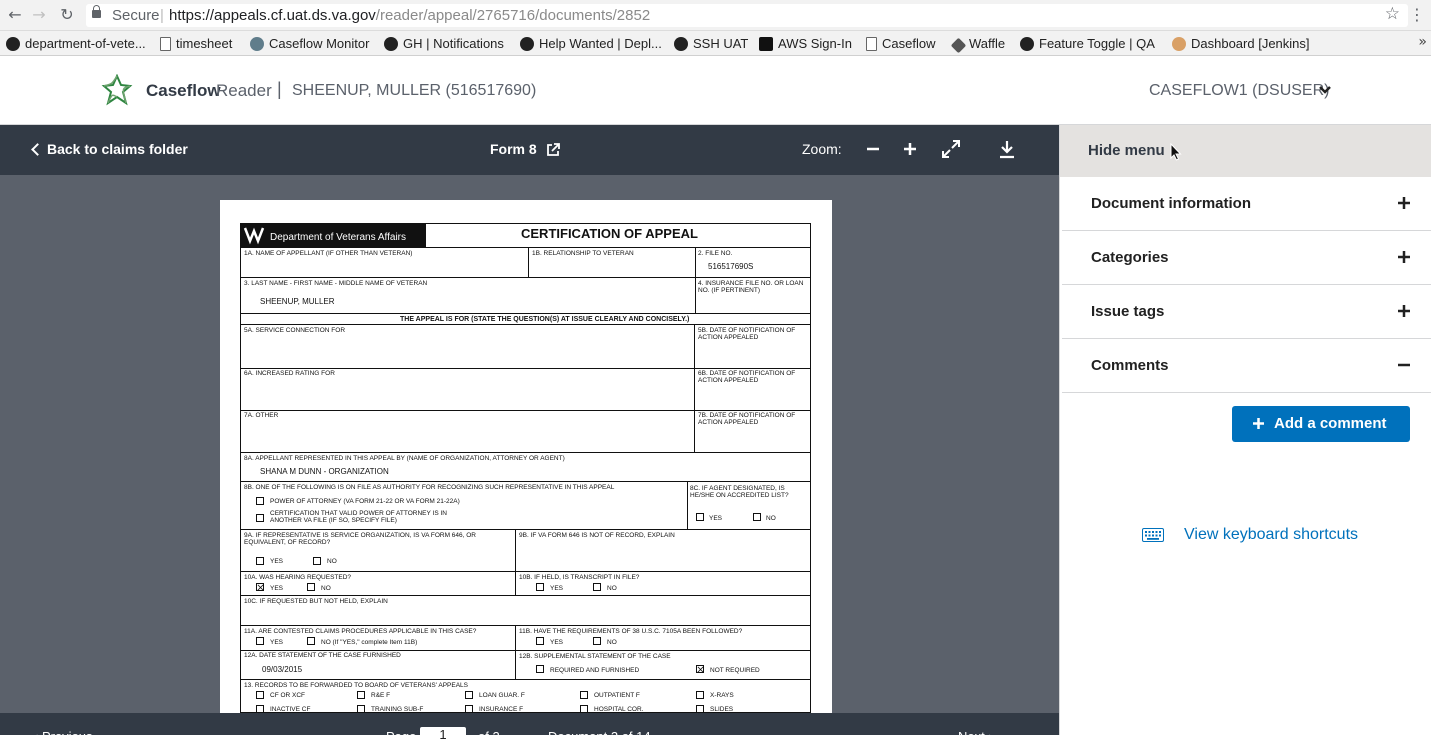 Image resolution: width=1431 pixels, height=747 pixels. Describe the element at coordinates (260, 561) in the screenshot. I see `checkbox-9a-yes` at that location.